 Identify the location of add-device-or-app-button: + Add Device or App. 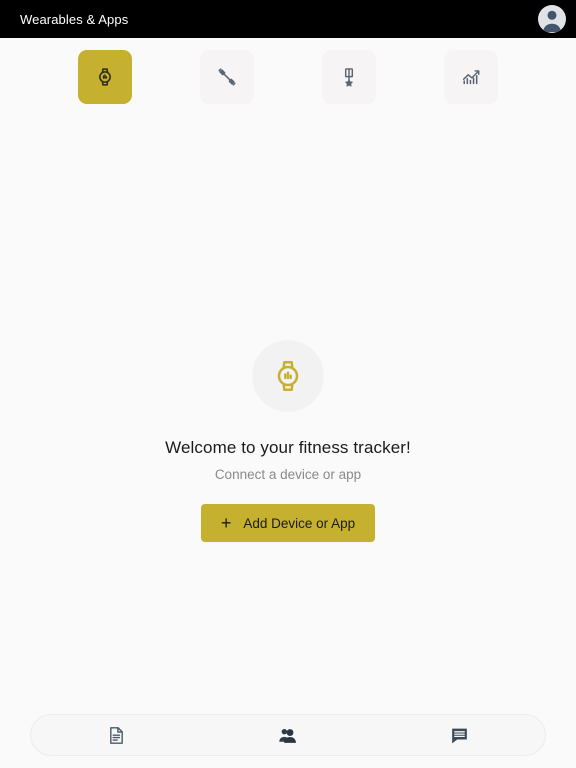
(288, 523).